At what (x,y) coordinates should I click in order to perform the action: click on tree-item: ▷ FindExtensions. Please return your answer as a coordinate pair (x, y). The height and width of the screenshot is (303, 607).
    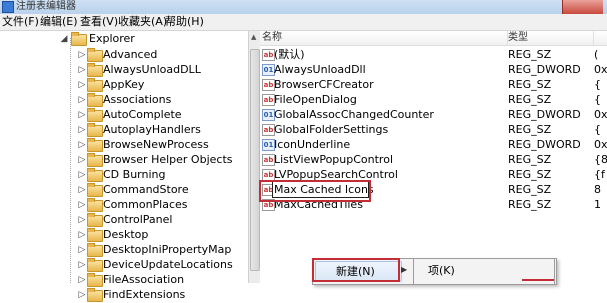
    Looking at the image, I should click on (124, 295).